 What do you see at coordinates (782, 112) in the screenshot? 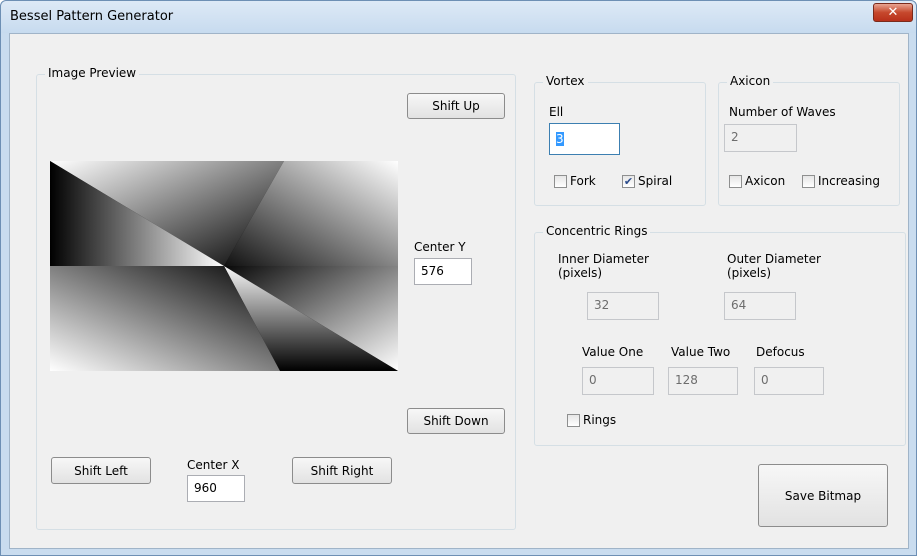
I see `number-of-waves-label: Number of Waves` at bounding box center [782, 112].